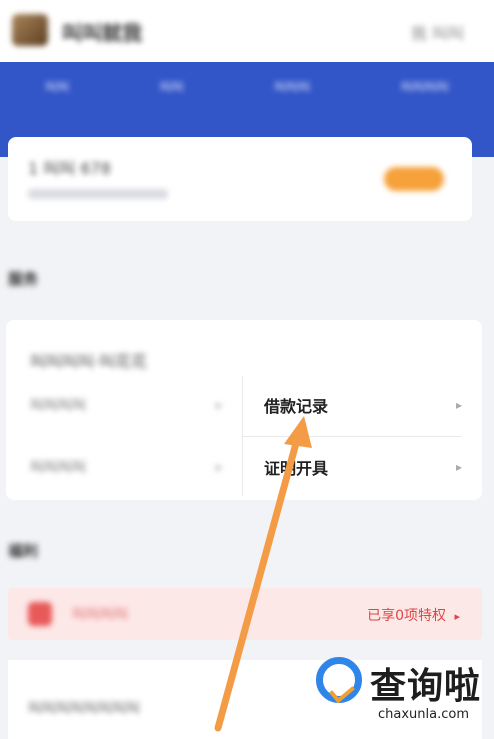 The height and width of the screenshot is (739, 494). Describe the element at coordinates (352, 436) in the screenshot. I see `divider-horizontal` at that location.